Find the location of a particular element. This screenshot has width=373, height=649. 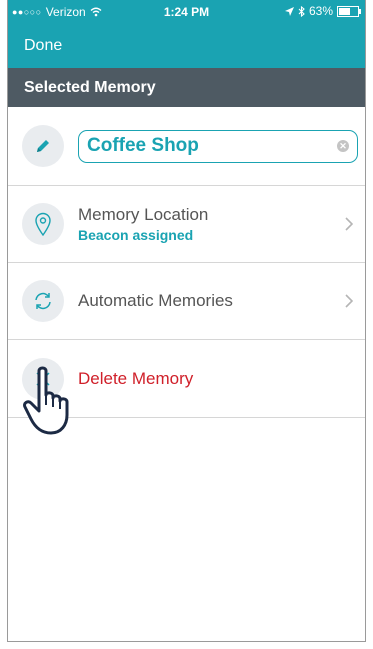

section-title: Selected Memory is located at coordinates (90, 87).